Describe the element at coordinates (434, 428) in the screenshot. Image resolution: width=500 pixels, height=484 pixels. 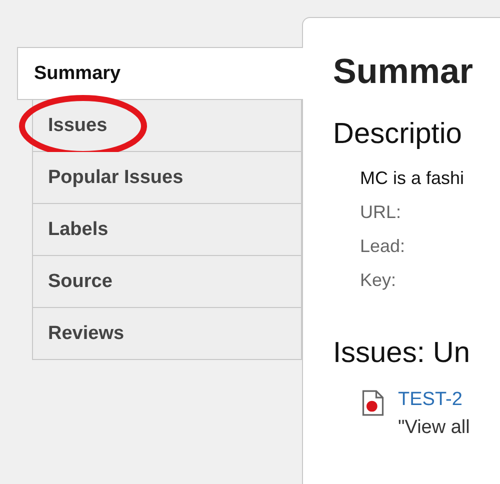
I see `issue-summary: "View all` at that location.